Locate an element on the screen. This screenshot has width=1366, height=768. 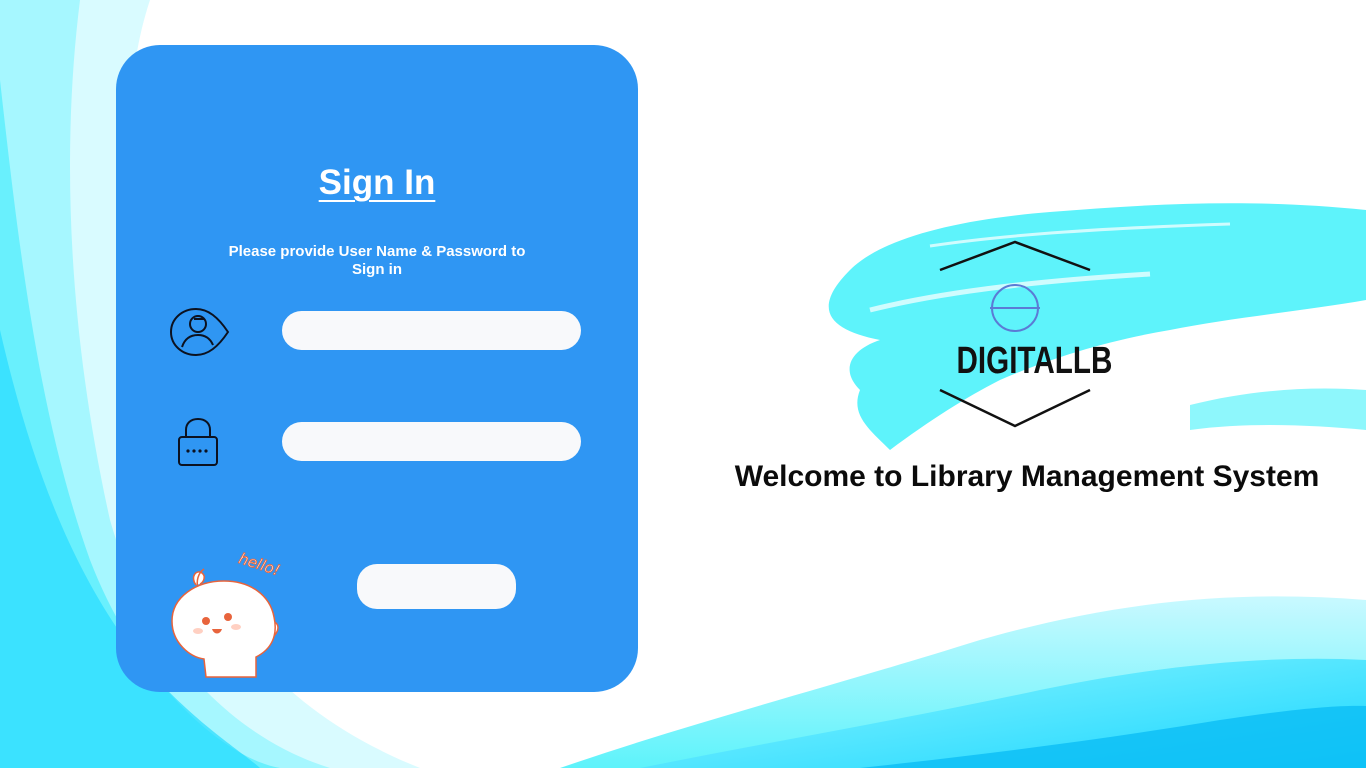
password-field is located at coordinates (431, 441).